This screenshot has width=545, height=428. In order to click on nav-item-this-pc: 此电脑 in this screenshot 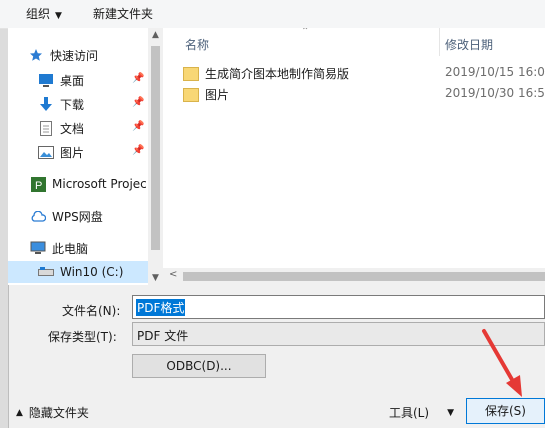, I will do `click(89, 248)`.